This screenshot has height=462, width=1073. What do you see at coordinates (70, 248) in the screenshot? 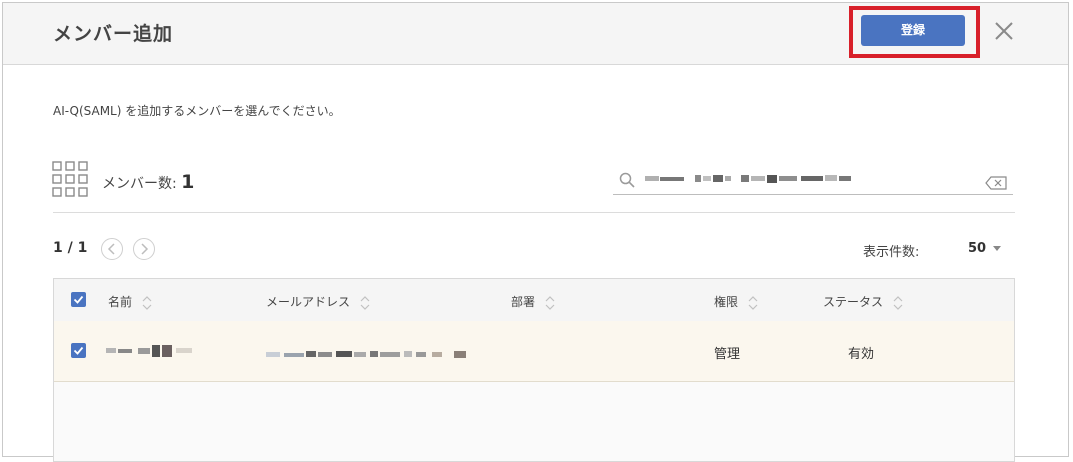
I see `page-indicator: 1 / 1` at bounding box center [70, 248].